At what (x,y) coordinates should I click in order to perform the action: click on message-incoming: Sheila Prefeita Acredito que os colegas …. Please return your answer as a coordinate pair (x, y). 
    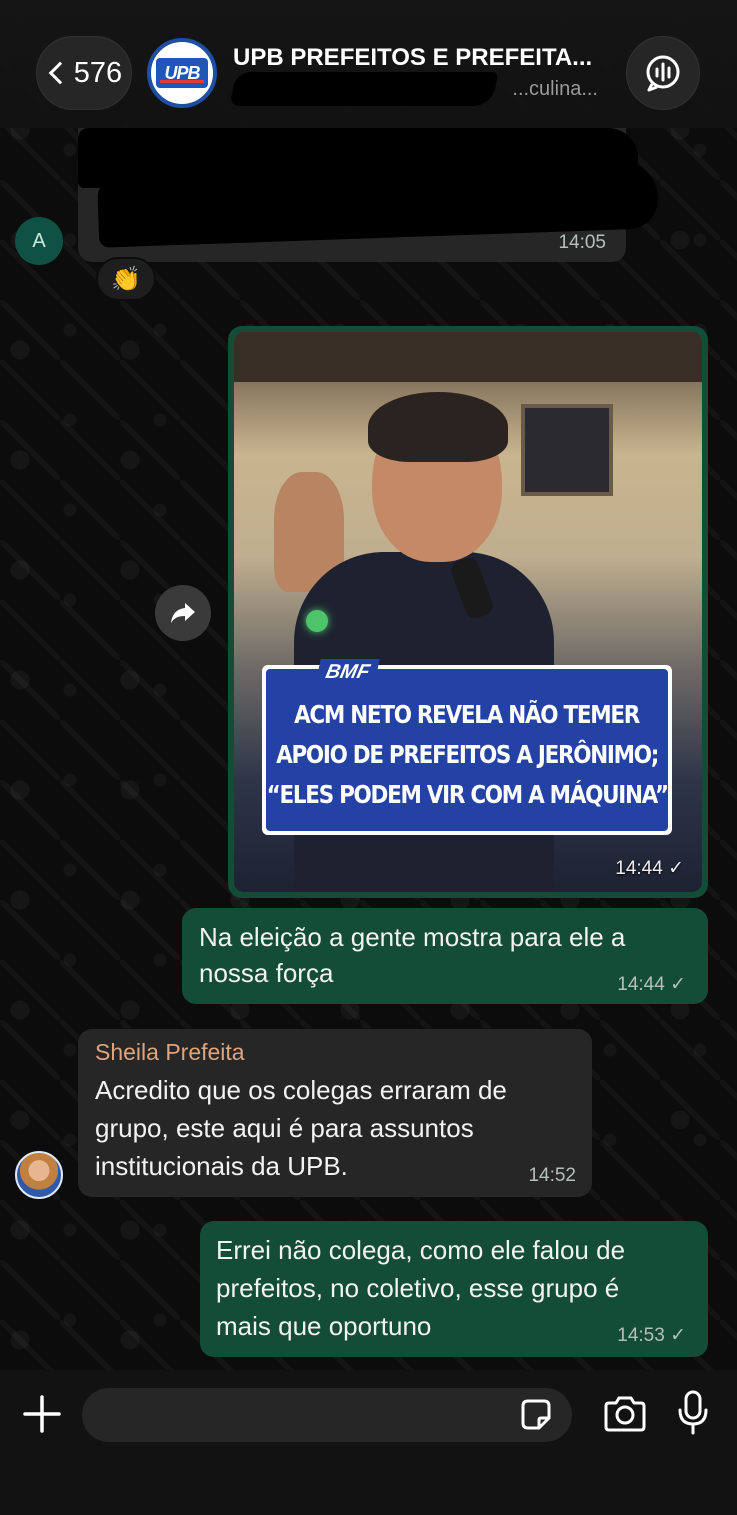
    Looking at the image, I should click on (335, 1113).